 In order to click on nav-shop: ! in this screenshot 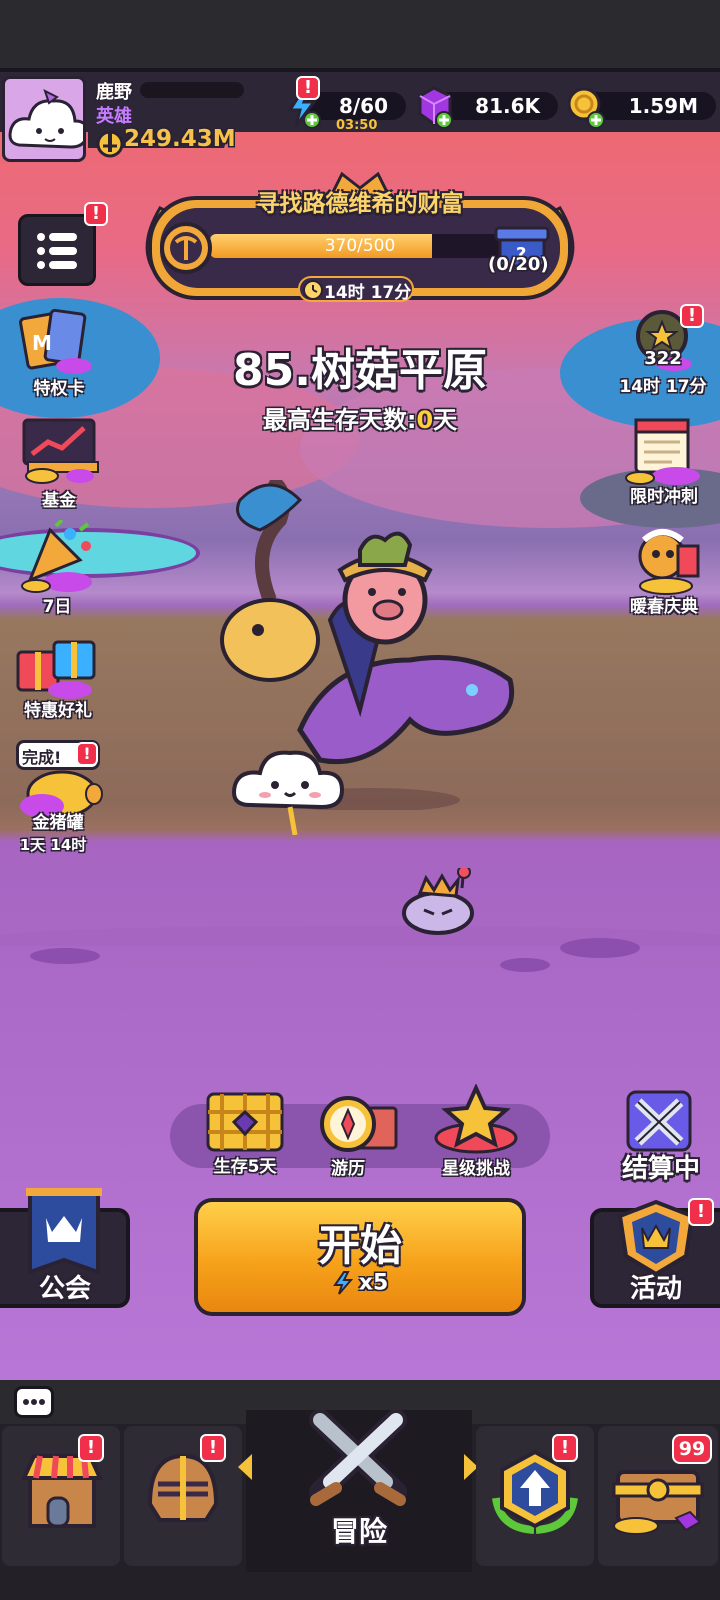, I will do `click(61, 1496)`.